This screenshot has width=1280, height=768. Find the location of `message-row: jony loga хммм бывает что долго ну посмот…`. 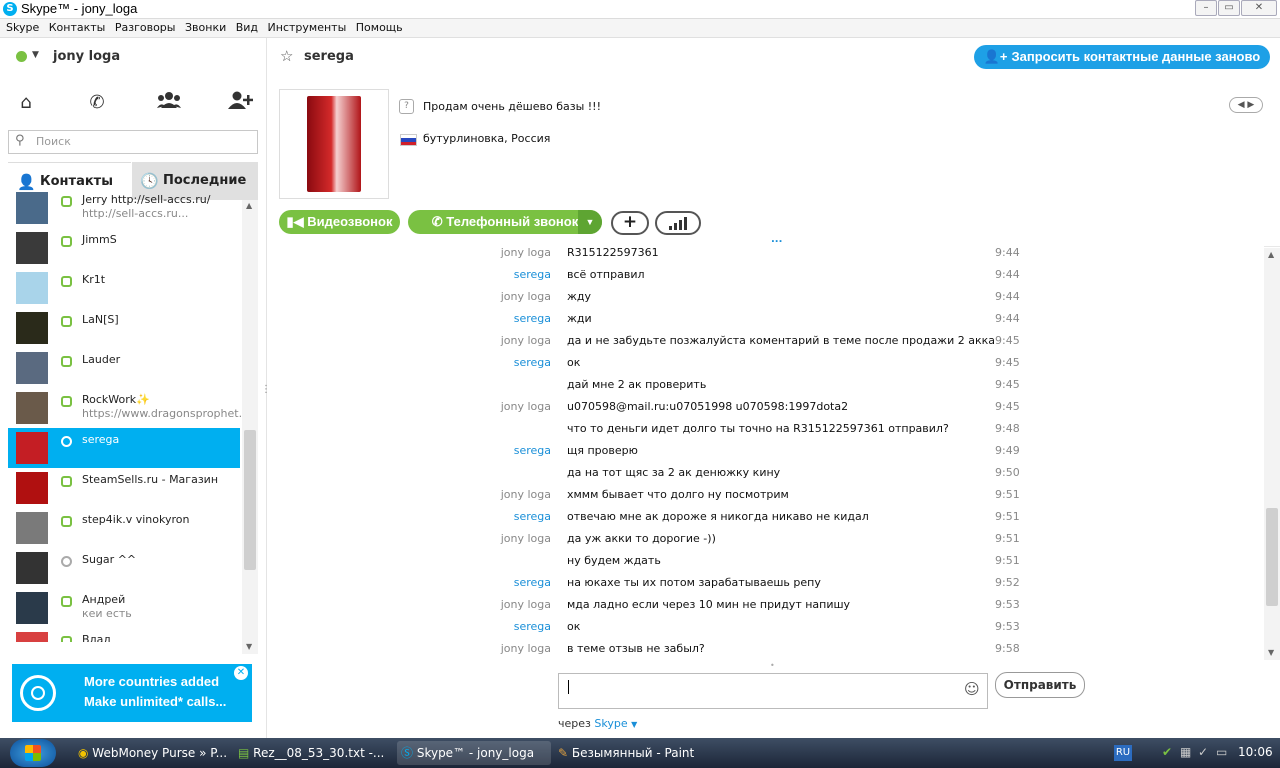

message-row: jony loga хммм бывает что долго ну посмот… is located at coordinates (765, 499).